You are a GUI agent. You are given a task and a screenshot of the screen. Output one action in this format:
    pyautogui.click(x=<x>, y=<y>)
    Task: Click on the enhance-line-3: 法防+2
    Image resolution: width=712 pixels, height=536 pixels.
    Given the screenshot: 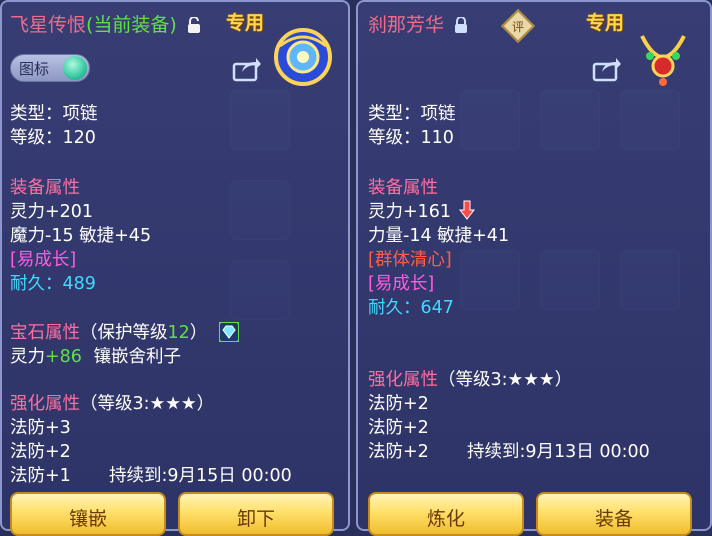 What is the action you would take?
    pyautogui.click(x=398, y=452)
    